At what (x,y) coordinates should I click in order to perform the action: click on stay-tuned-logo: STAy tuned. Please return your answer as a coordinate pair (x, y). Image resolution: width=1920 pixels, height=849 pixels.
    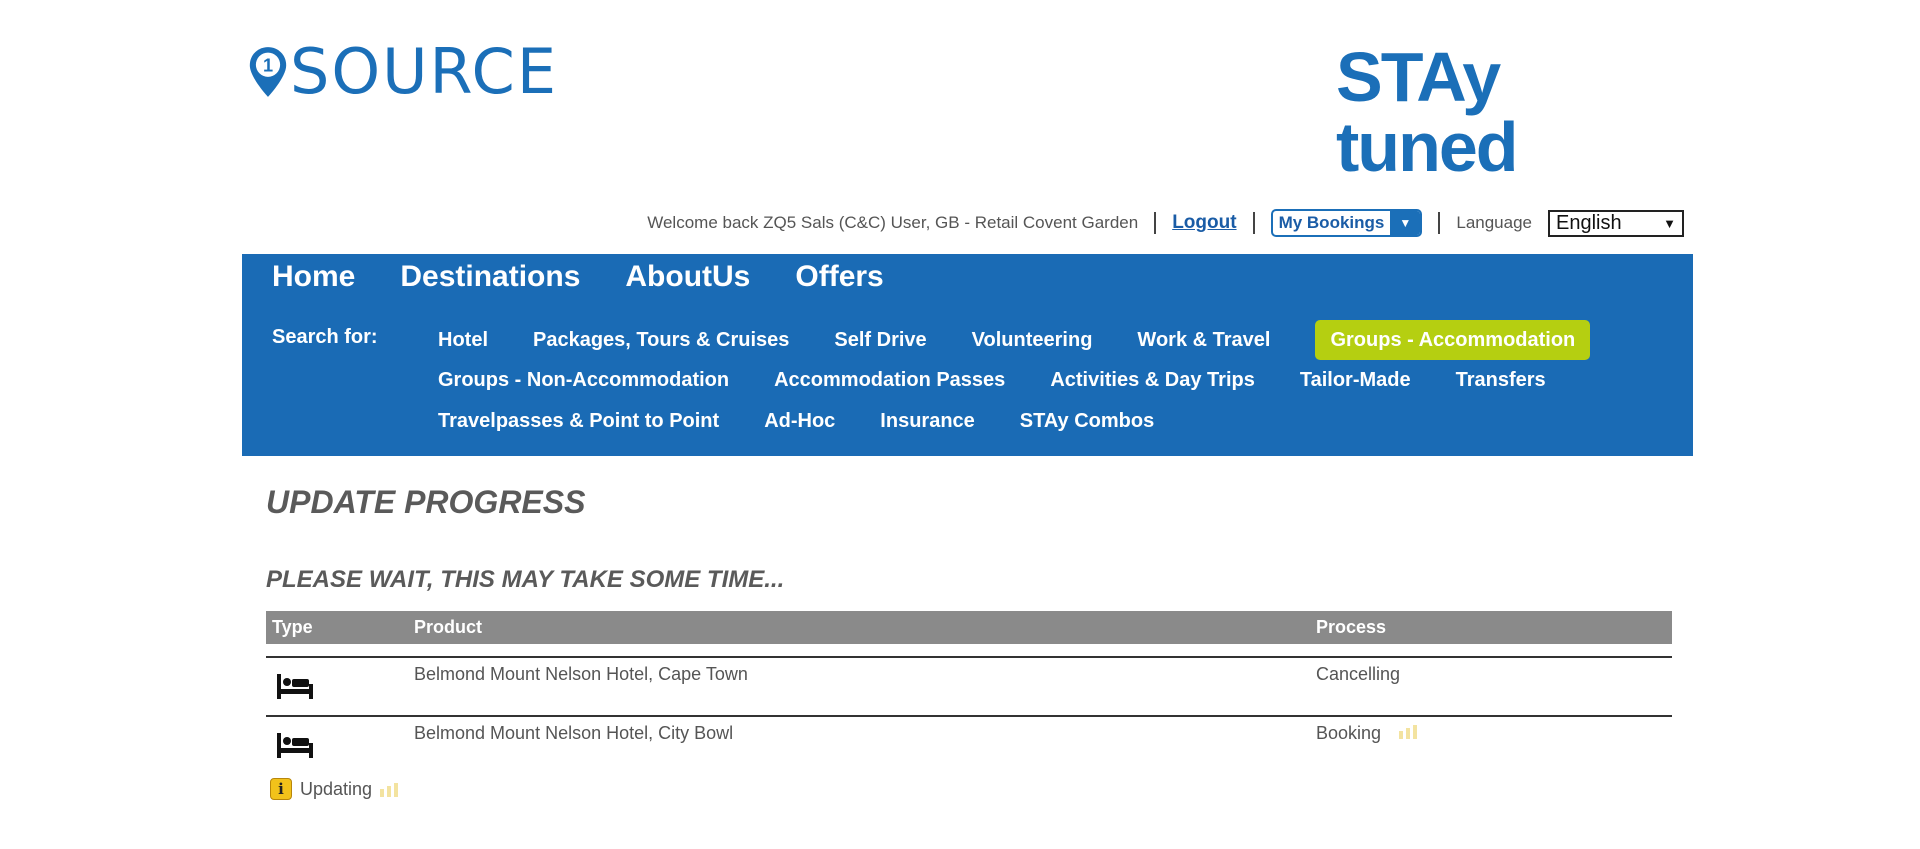
    Looking at the image, I should click on (1511, 112).